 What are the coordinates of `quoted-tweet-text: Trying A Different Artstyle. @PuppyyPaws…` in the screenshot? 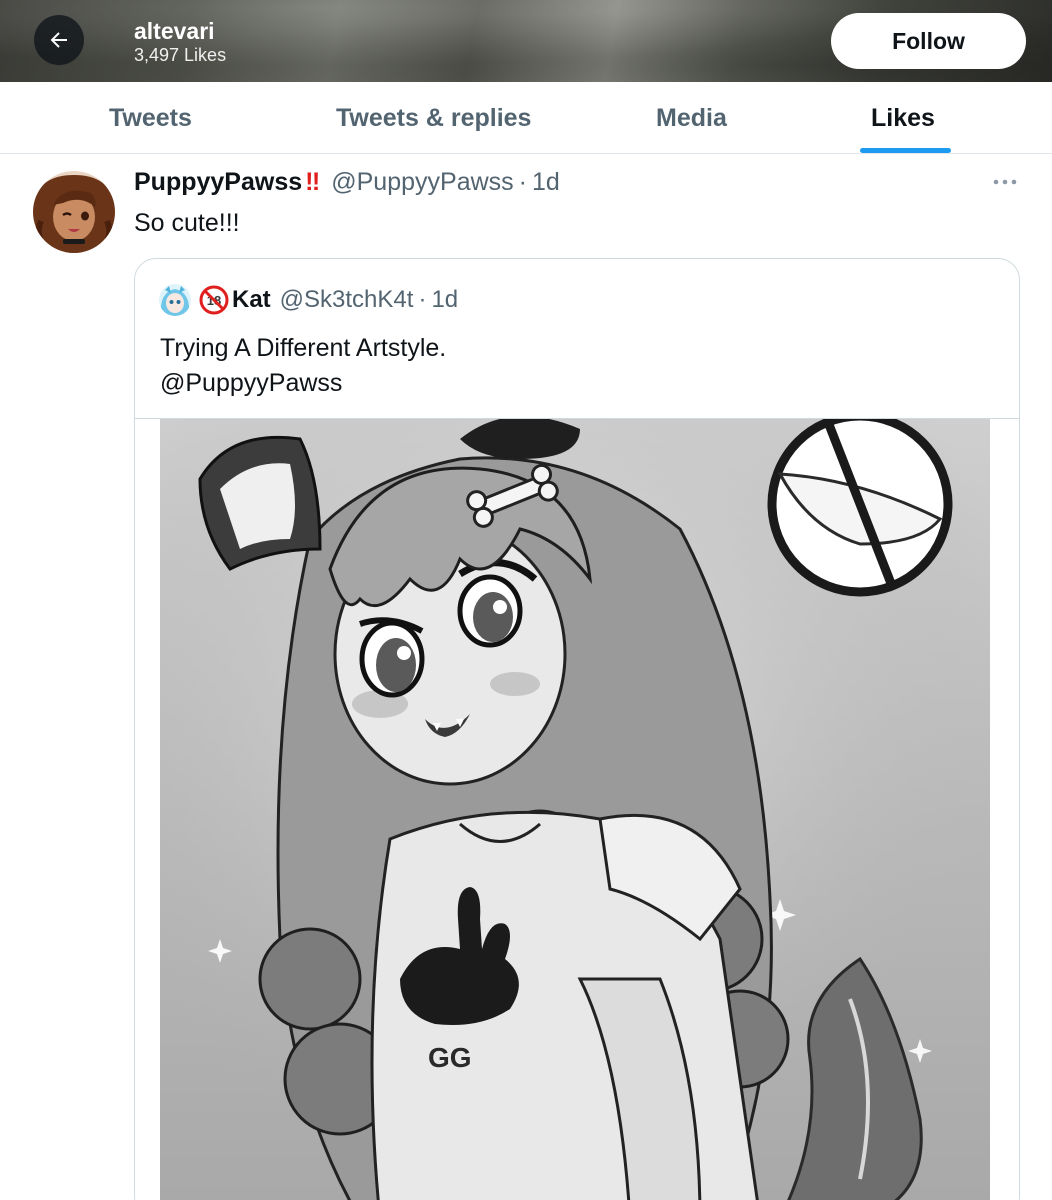 It's located at (303, 365).